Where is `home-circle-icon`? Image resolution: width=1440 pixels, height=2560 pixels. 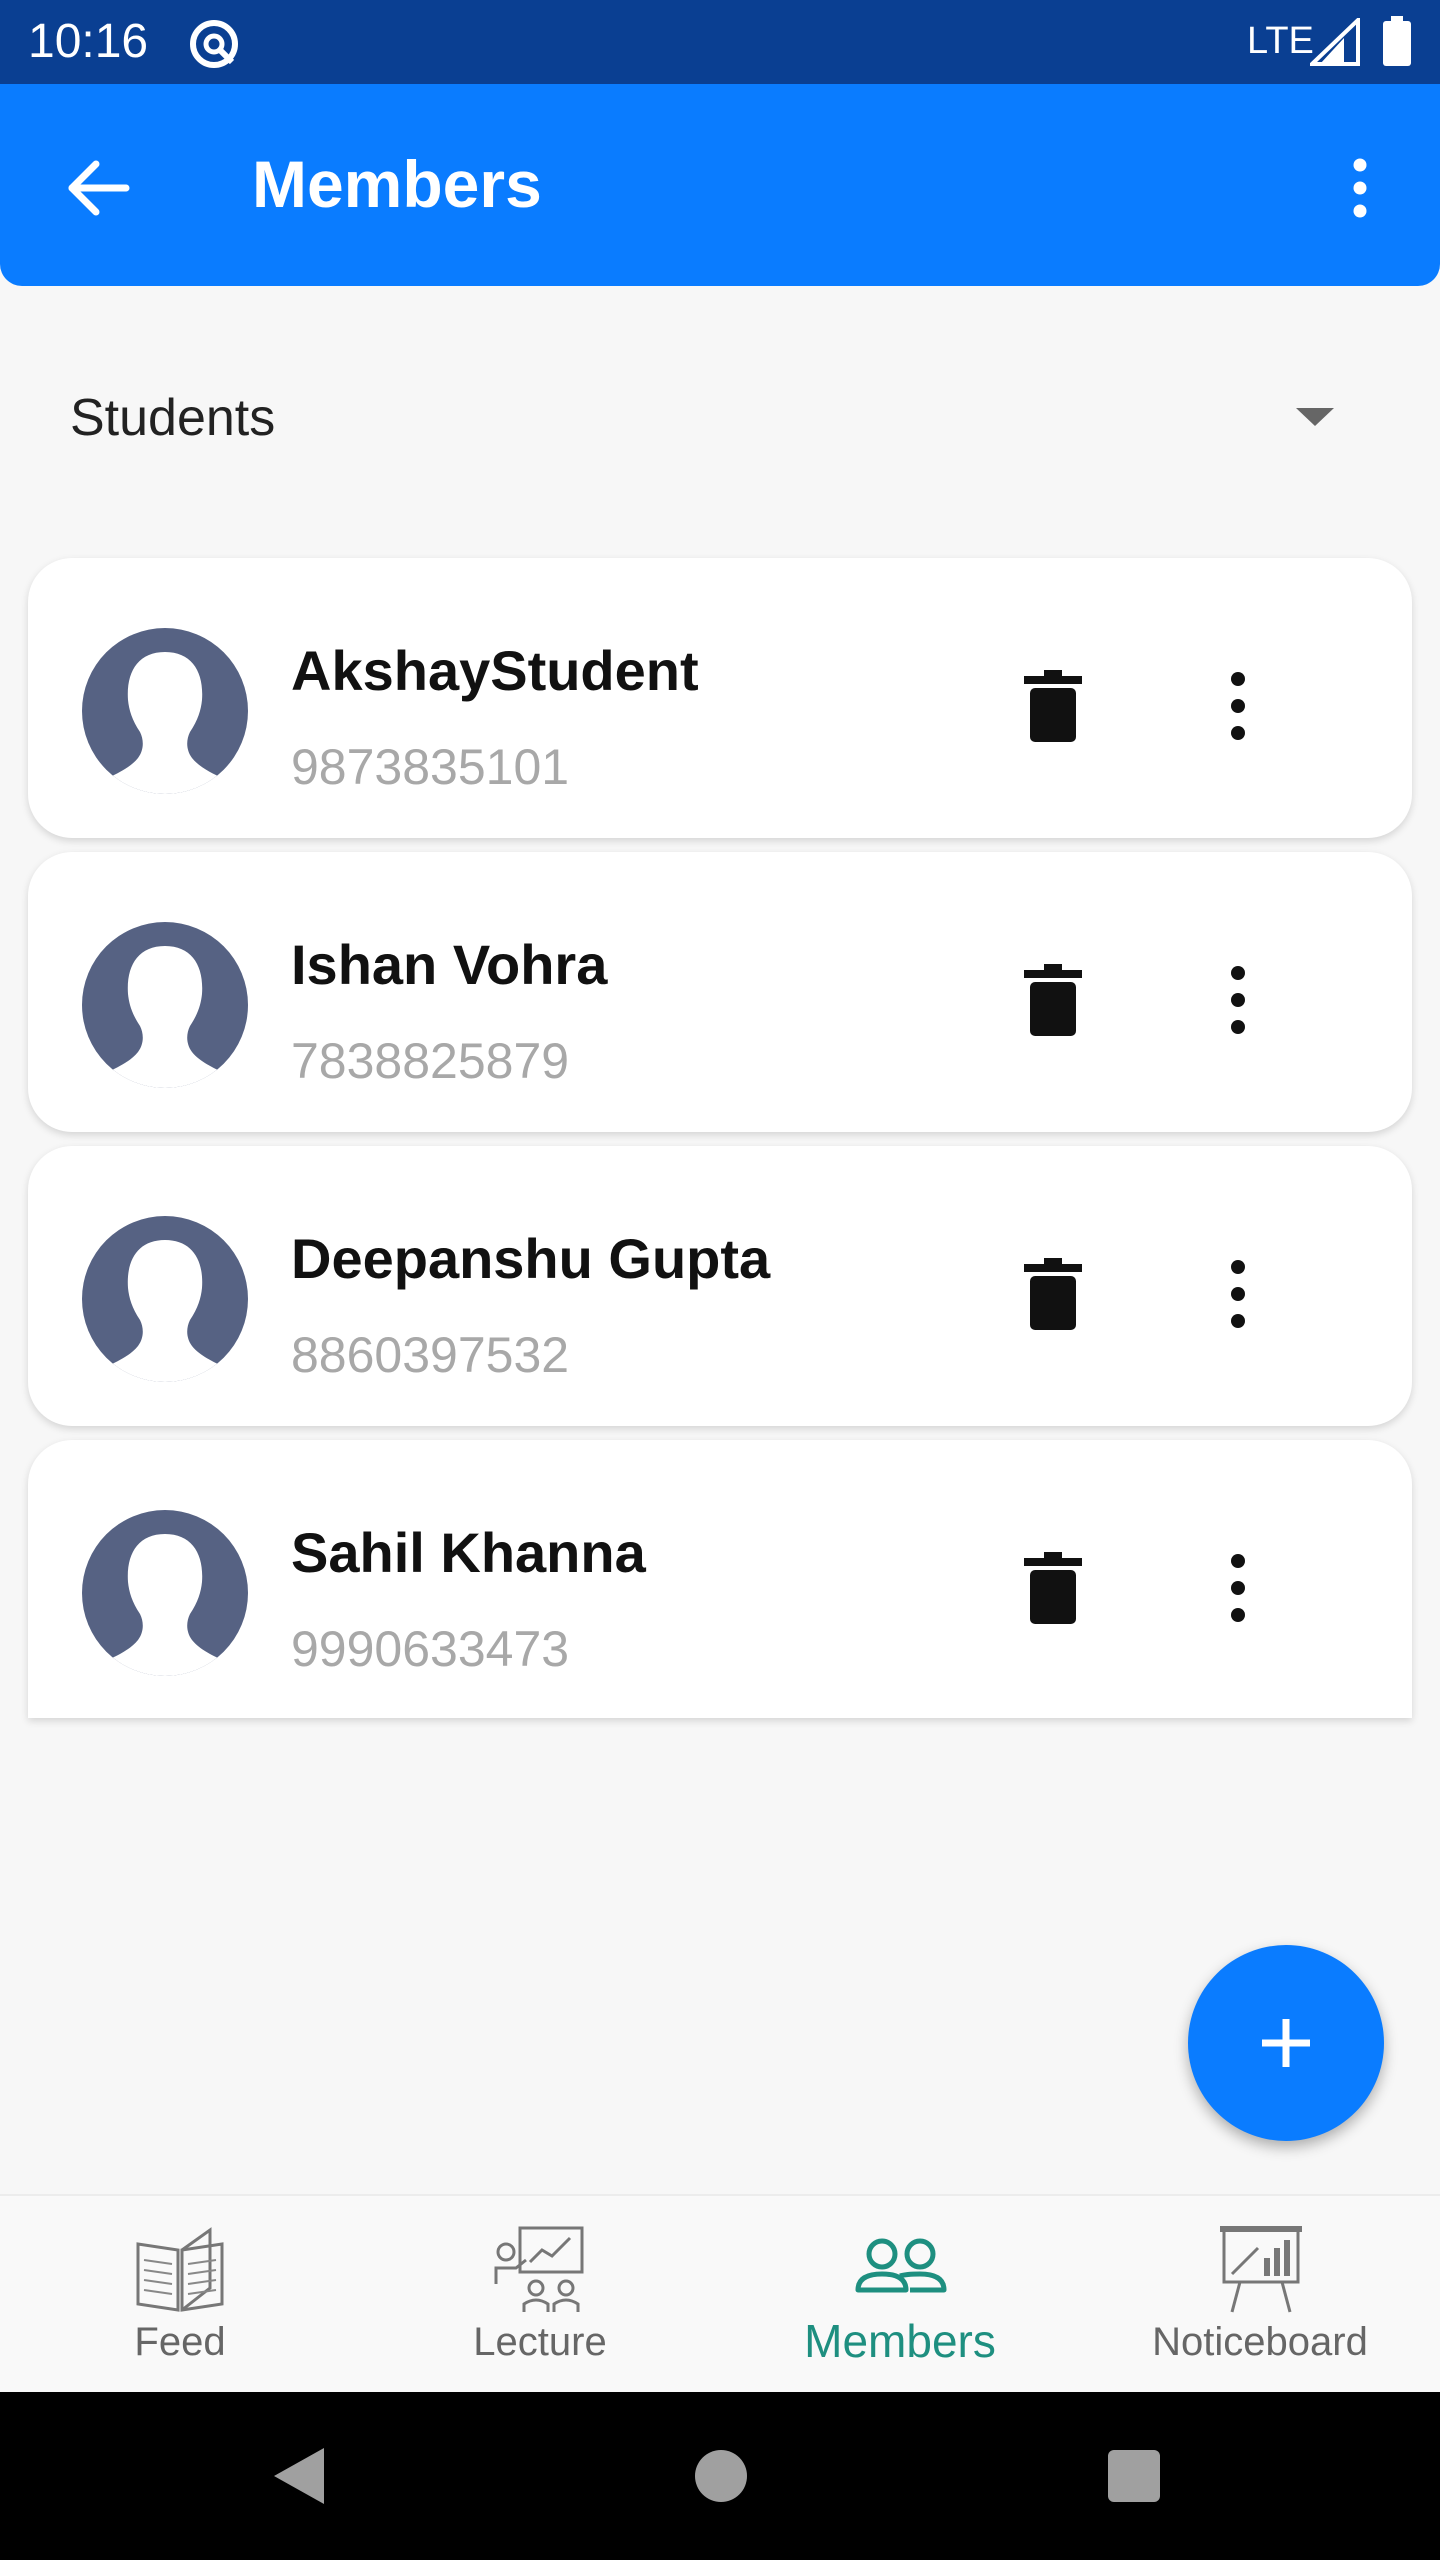
home-circle-icon is located at coordinates (721, 2476).